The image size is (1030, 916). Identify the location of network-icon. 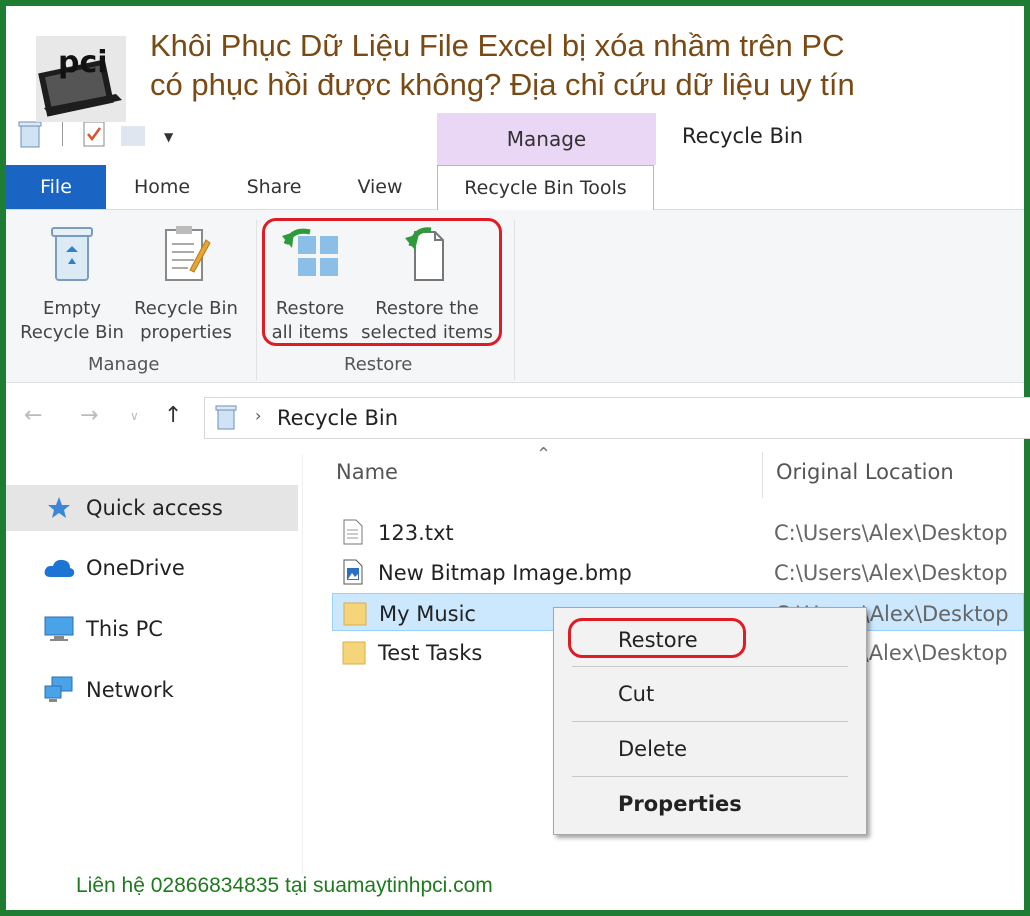
(59, 690).